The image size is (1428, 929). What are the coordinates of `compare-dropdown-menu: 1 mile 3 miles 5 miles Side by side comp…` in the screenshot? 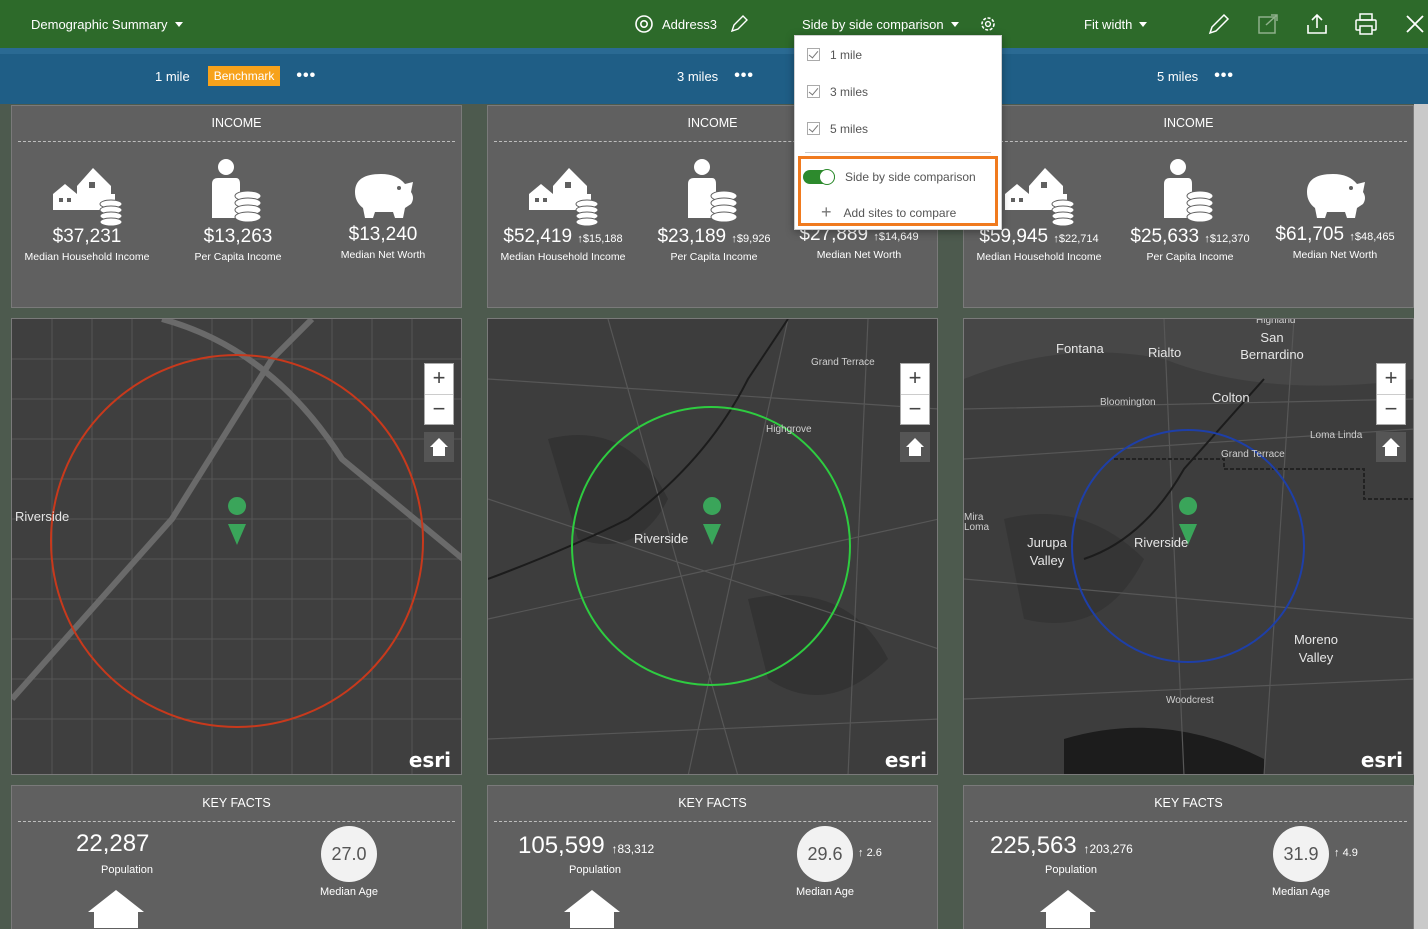 It's located at (898, 132).